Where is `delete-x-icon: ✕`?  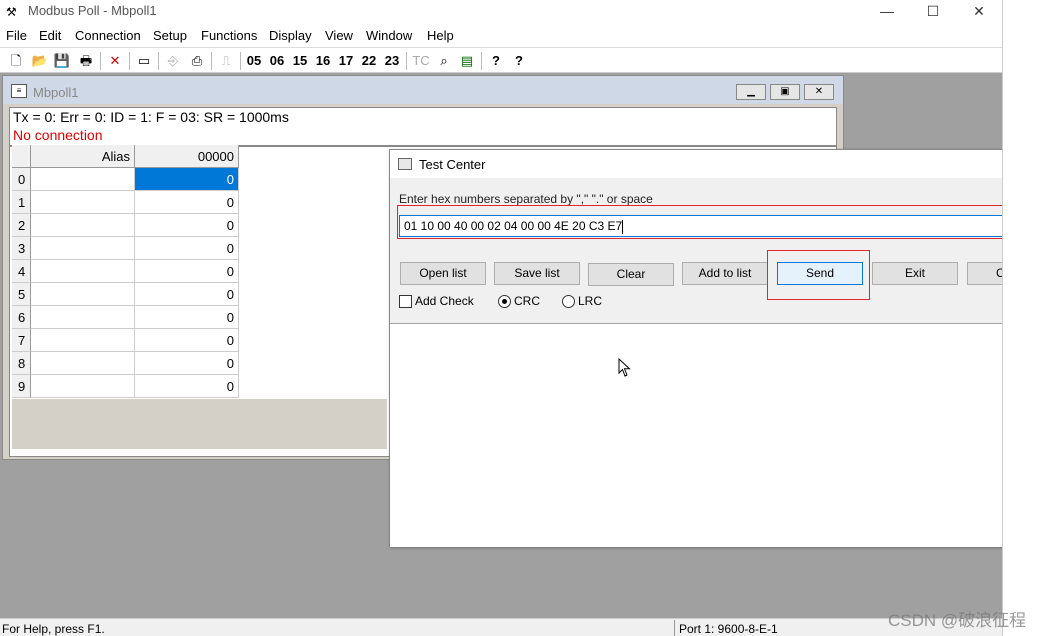
delete-x-icon: ✕ is located at coordinates (115, 61).